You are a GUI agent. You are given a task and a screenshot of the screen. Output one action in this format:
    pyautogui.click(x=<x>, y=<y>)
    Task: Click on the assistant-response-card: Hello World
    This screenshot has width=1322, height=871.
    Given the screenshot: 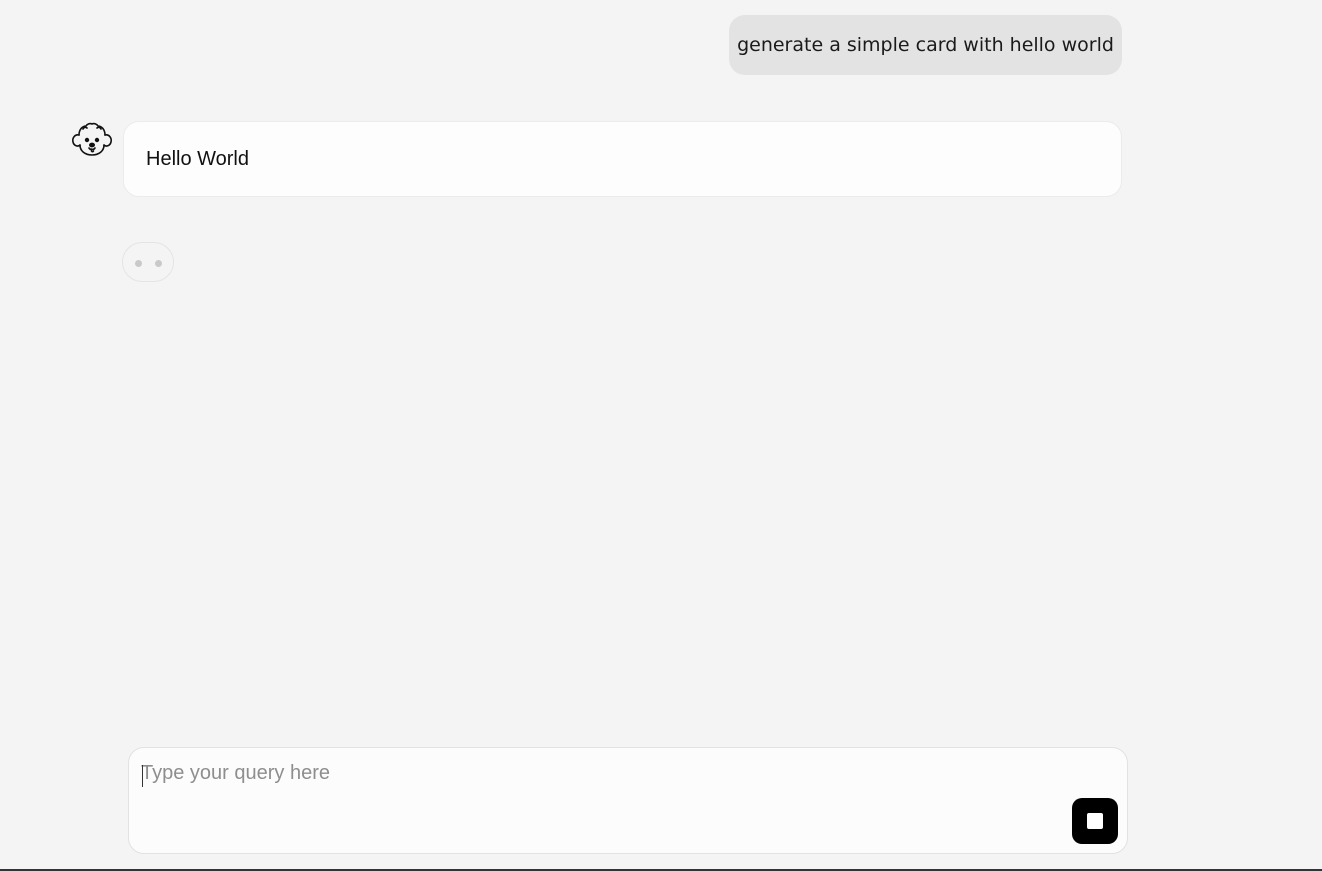 What is the action you would take?
    pyautogui.click(x=622, y=159)
    